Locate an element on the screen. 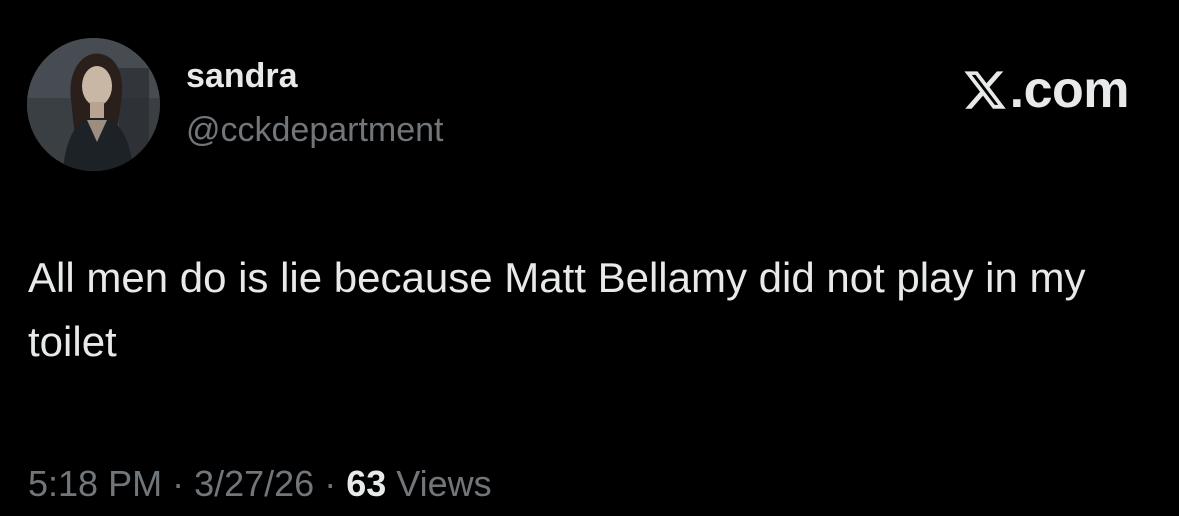  x-logo-icon is located at coordinates (985, 90).